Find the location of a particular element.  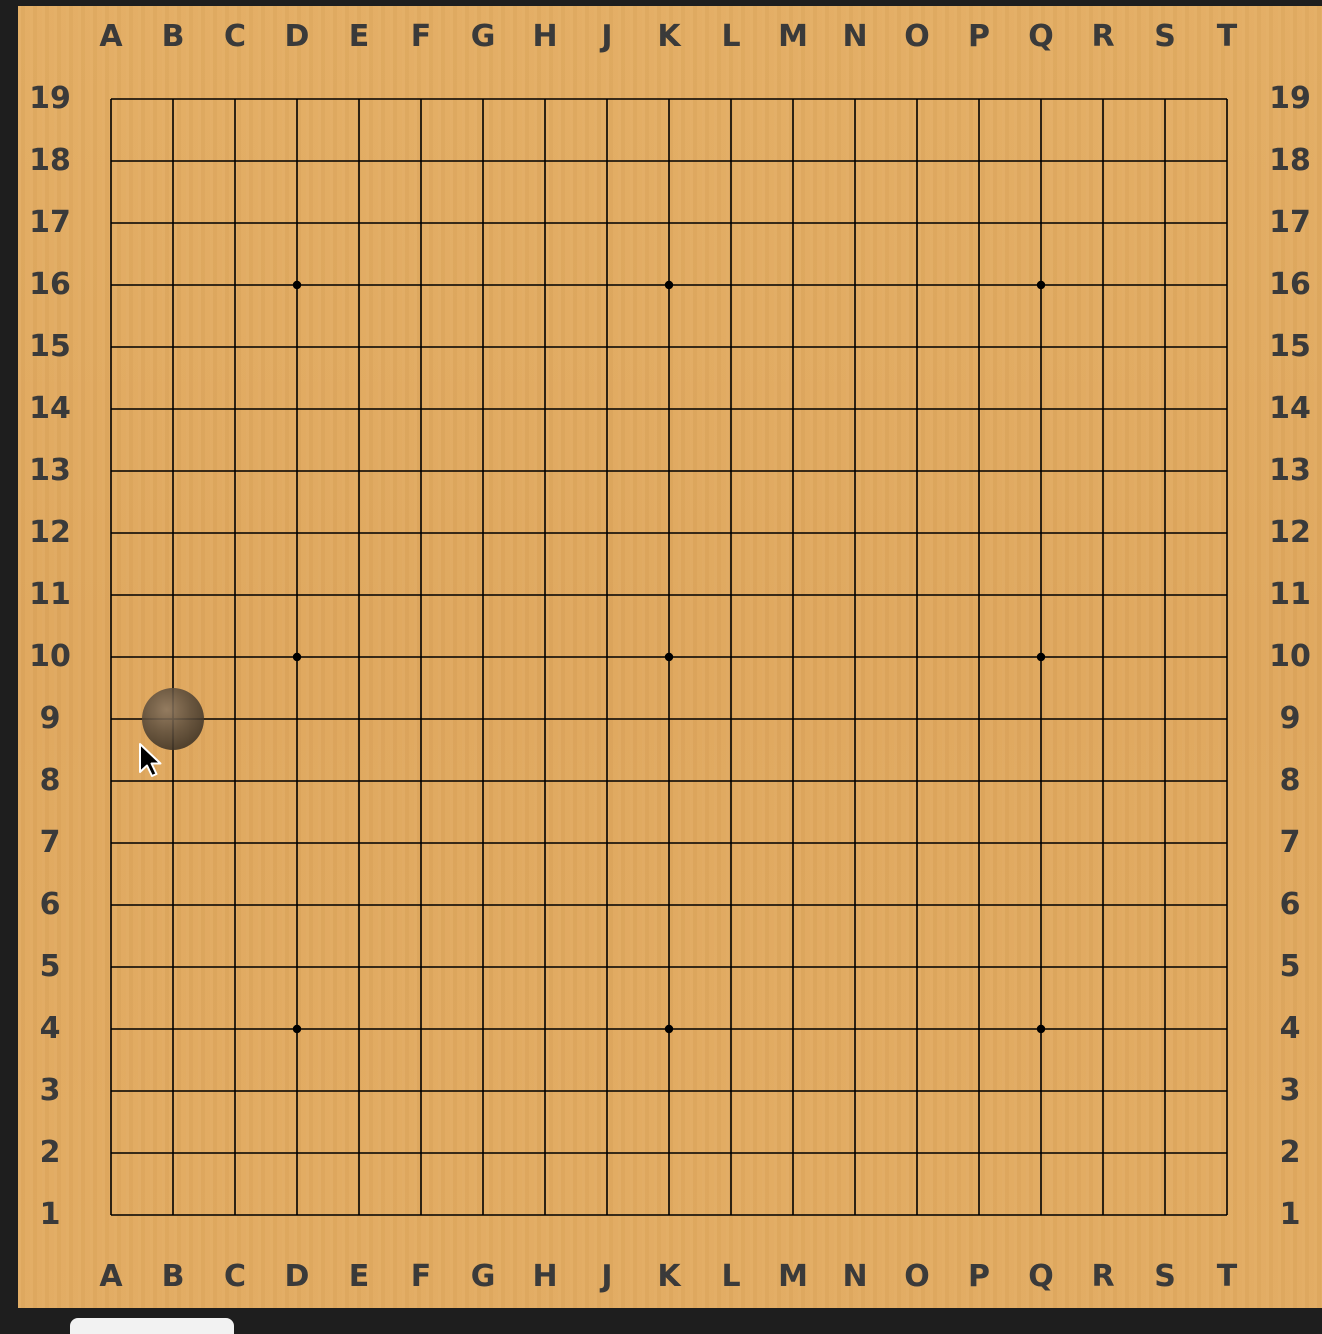

intersection-s6 is located at coordinates (1165, 905).